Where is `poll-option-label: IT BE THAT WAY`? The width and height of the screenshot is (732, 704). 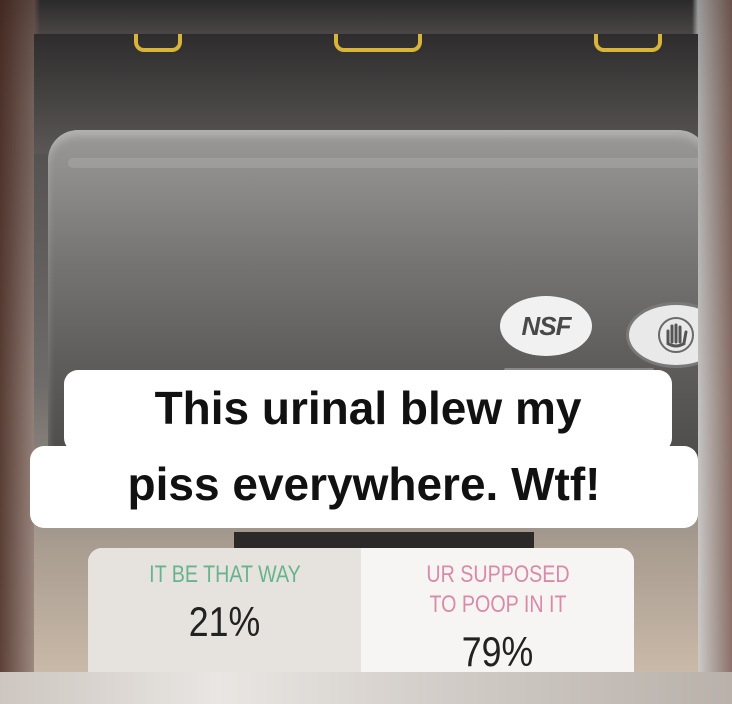 poll-option-label: IT BE THAT WAY is located at coordinates (224, 574).